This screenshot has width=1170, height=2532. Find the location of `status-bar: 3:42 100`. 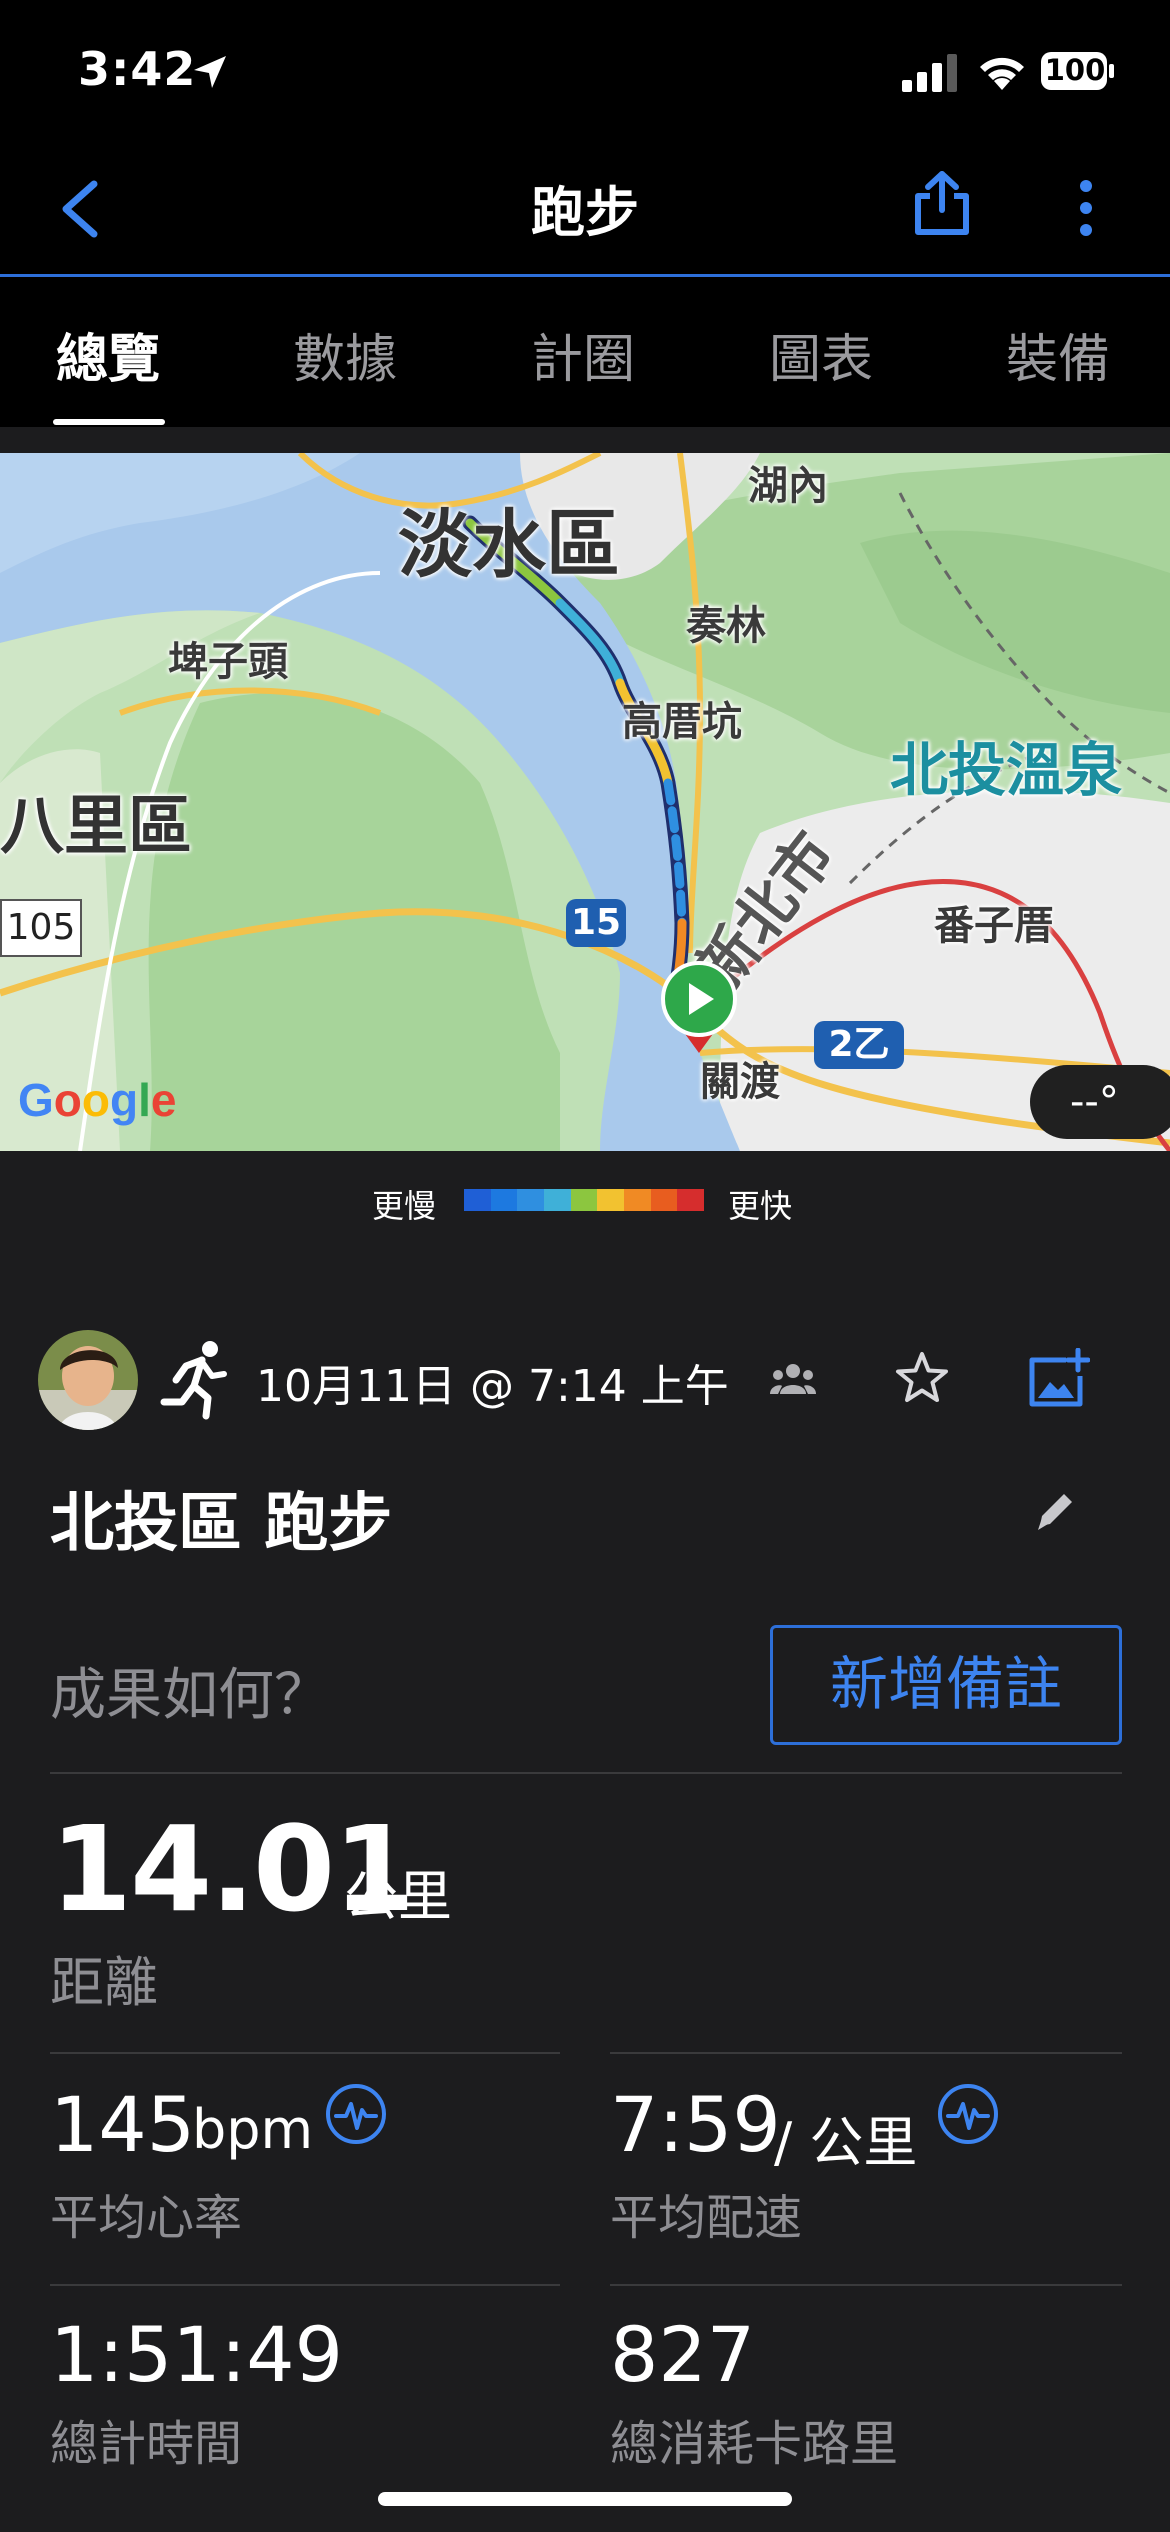

status-bar: 3:42 100 is located at coordinates (585, 70).